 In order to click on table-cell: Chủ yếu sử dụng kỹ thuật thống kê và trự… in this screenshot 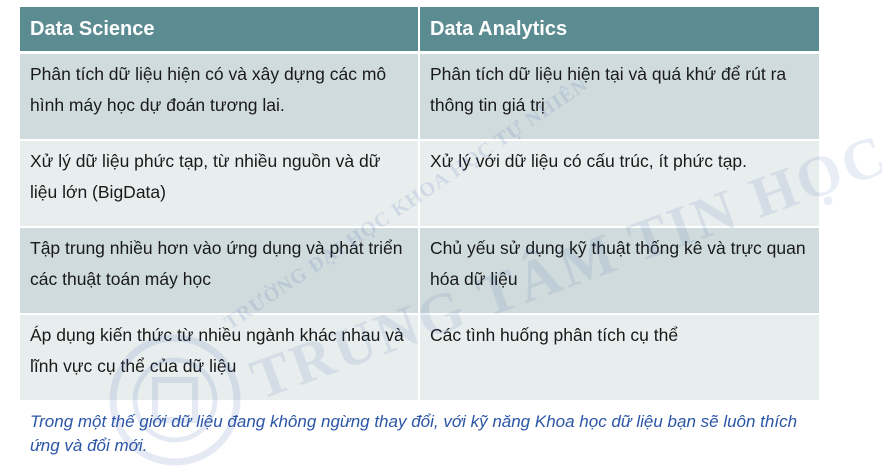, I will do `click(619, 271)`.